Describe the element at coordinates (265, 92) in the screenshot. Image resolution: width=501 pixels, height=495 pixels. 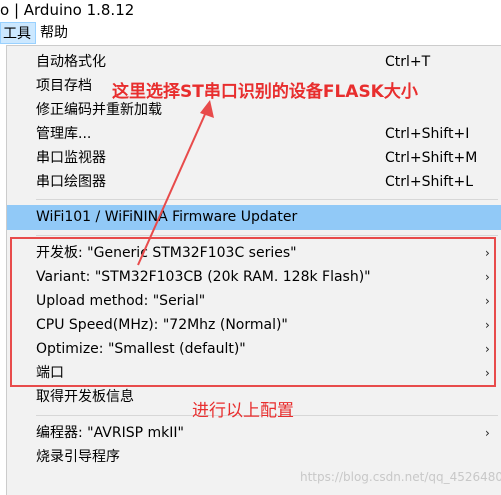
I see `annotation-top-note: 这里选择ST串口识别的设备FLASK大小` at that location.